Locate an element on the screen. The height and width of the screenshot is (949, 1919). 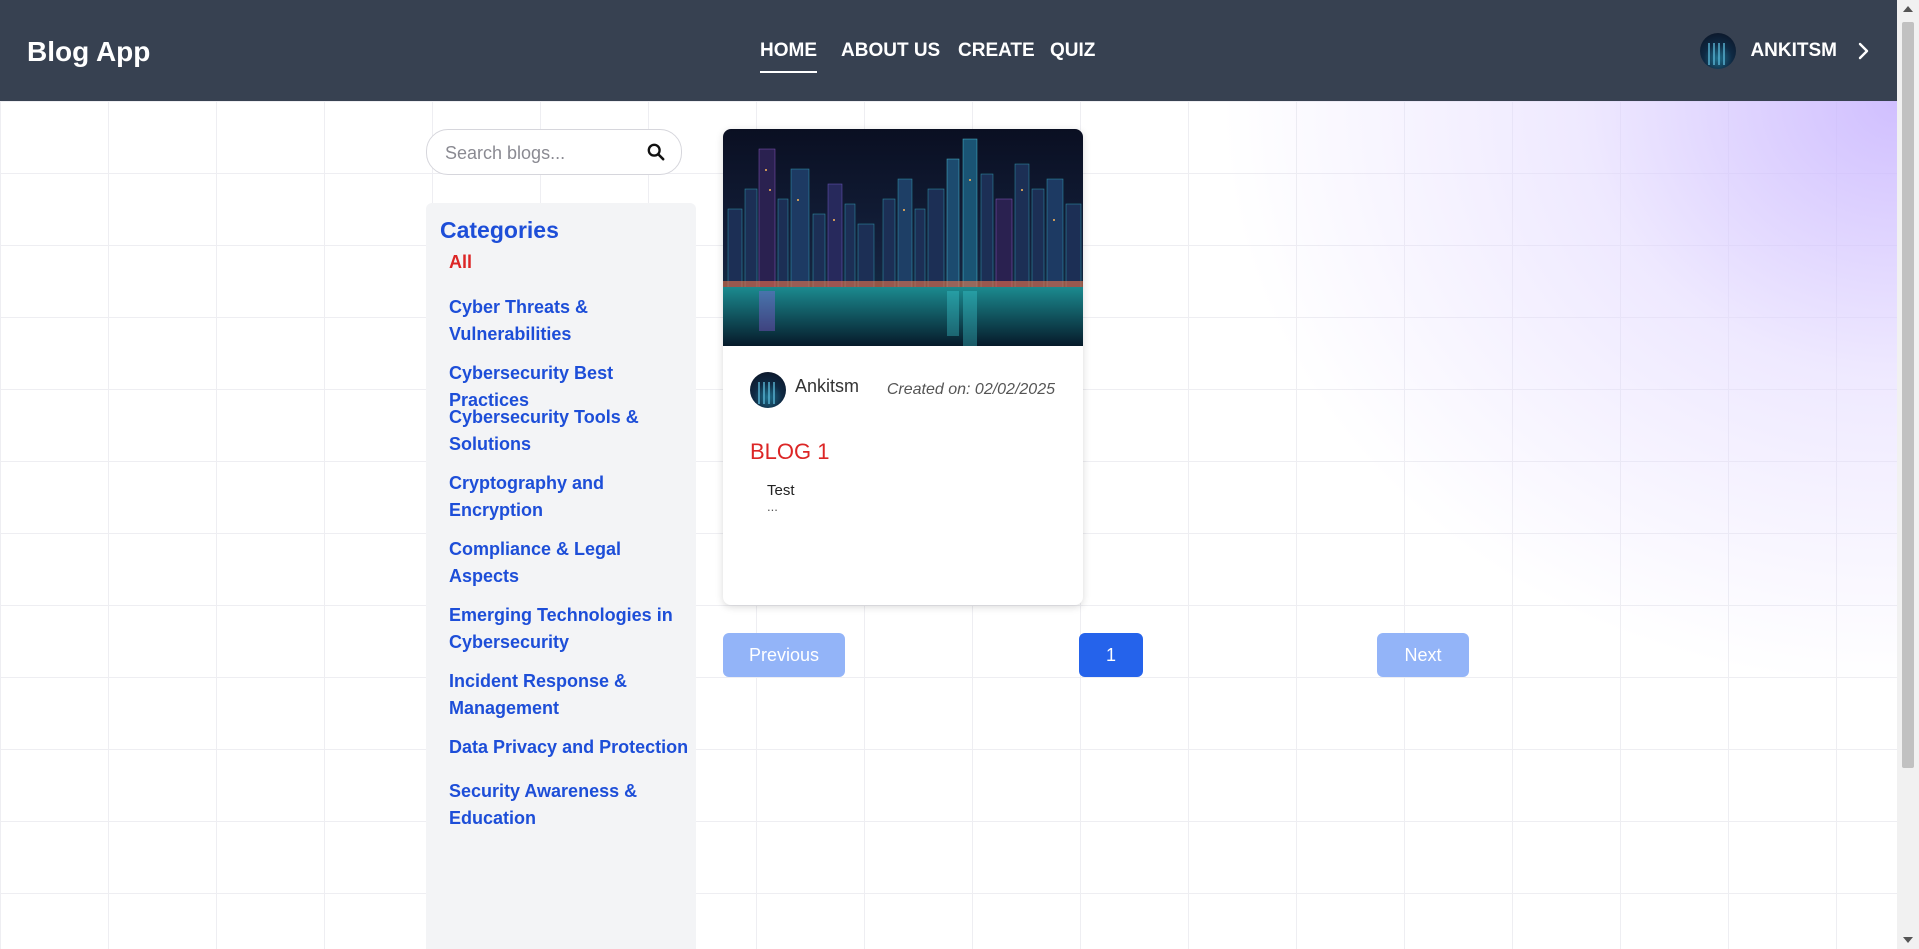
scrollbar-thumb is located at coordinates (1908, 395).